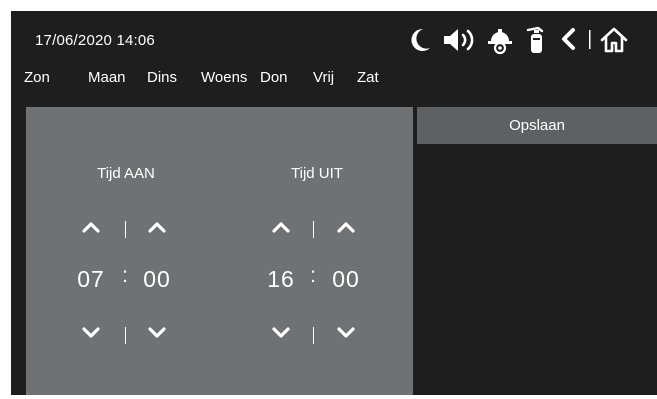 Image resolution: width=657 pixels, height=399 pixels. What do you see at coordinates (500, 40) in the screenshot?
I see `firefighter-helmet-icon` at bounding box center [500, 40].